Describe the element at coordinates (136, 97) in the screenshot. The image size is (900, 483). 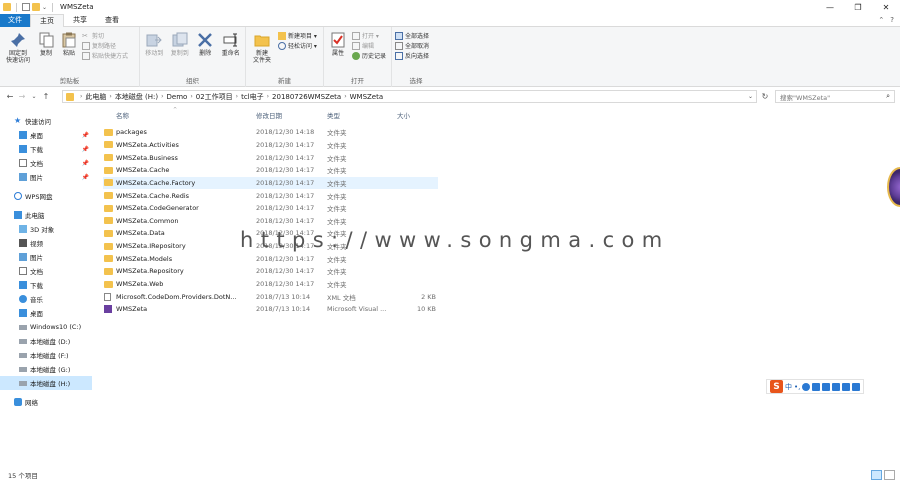
I see `breadcrumb-drive-h: 本地磁盘 (H:)` at that location.